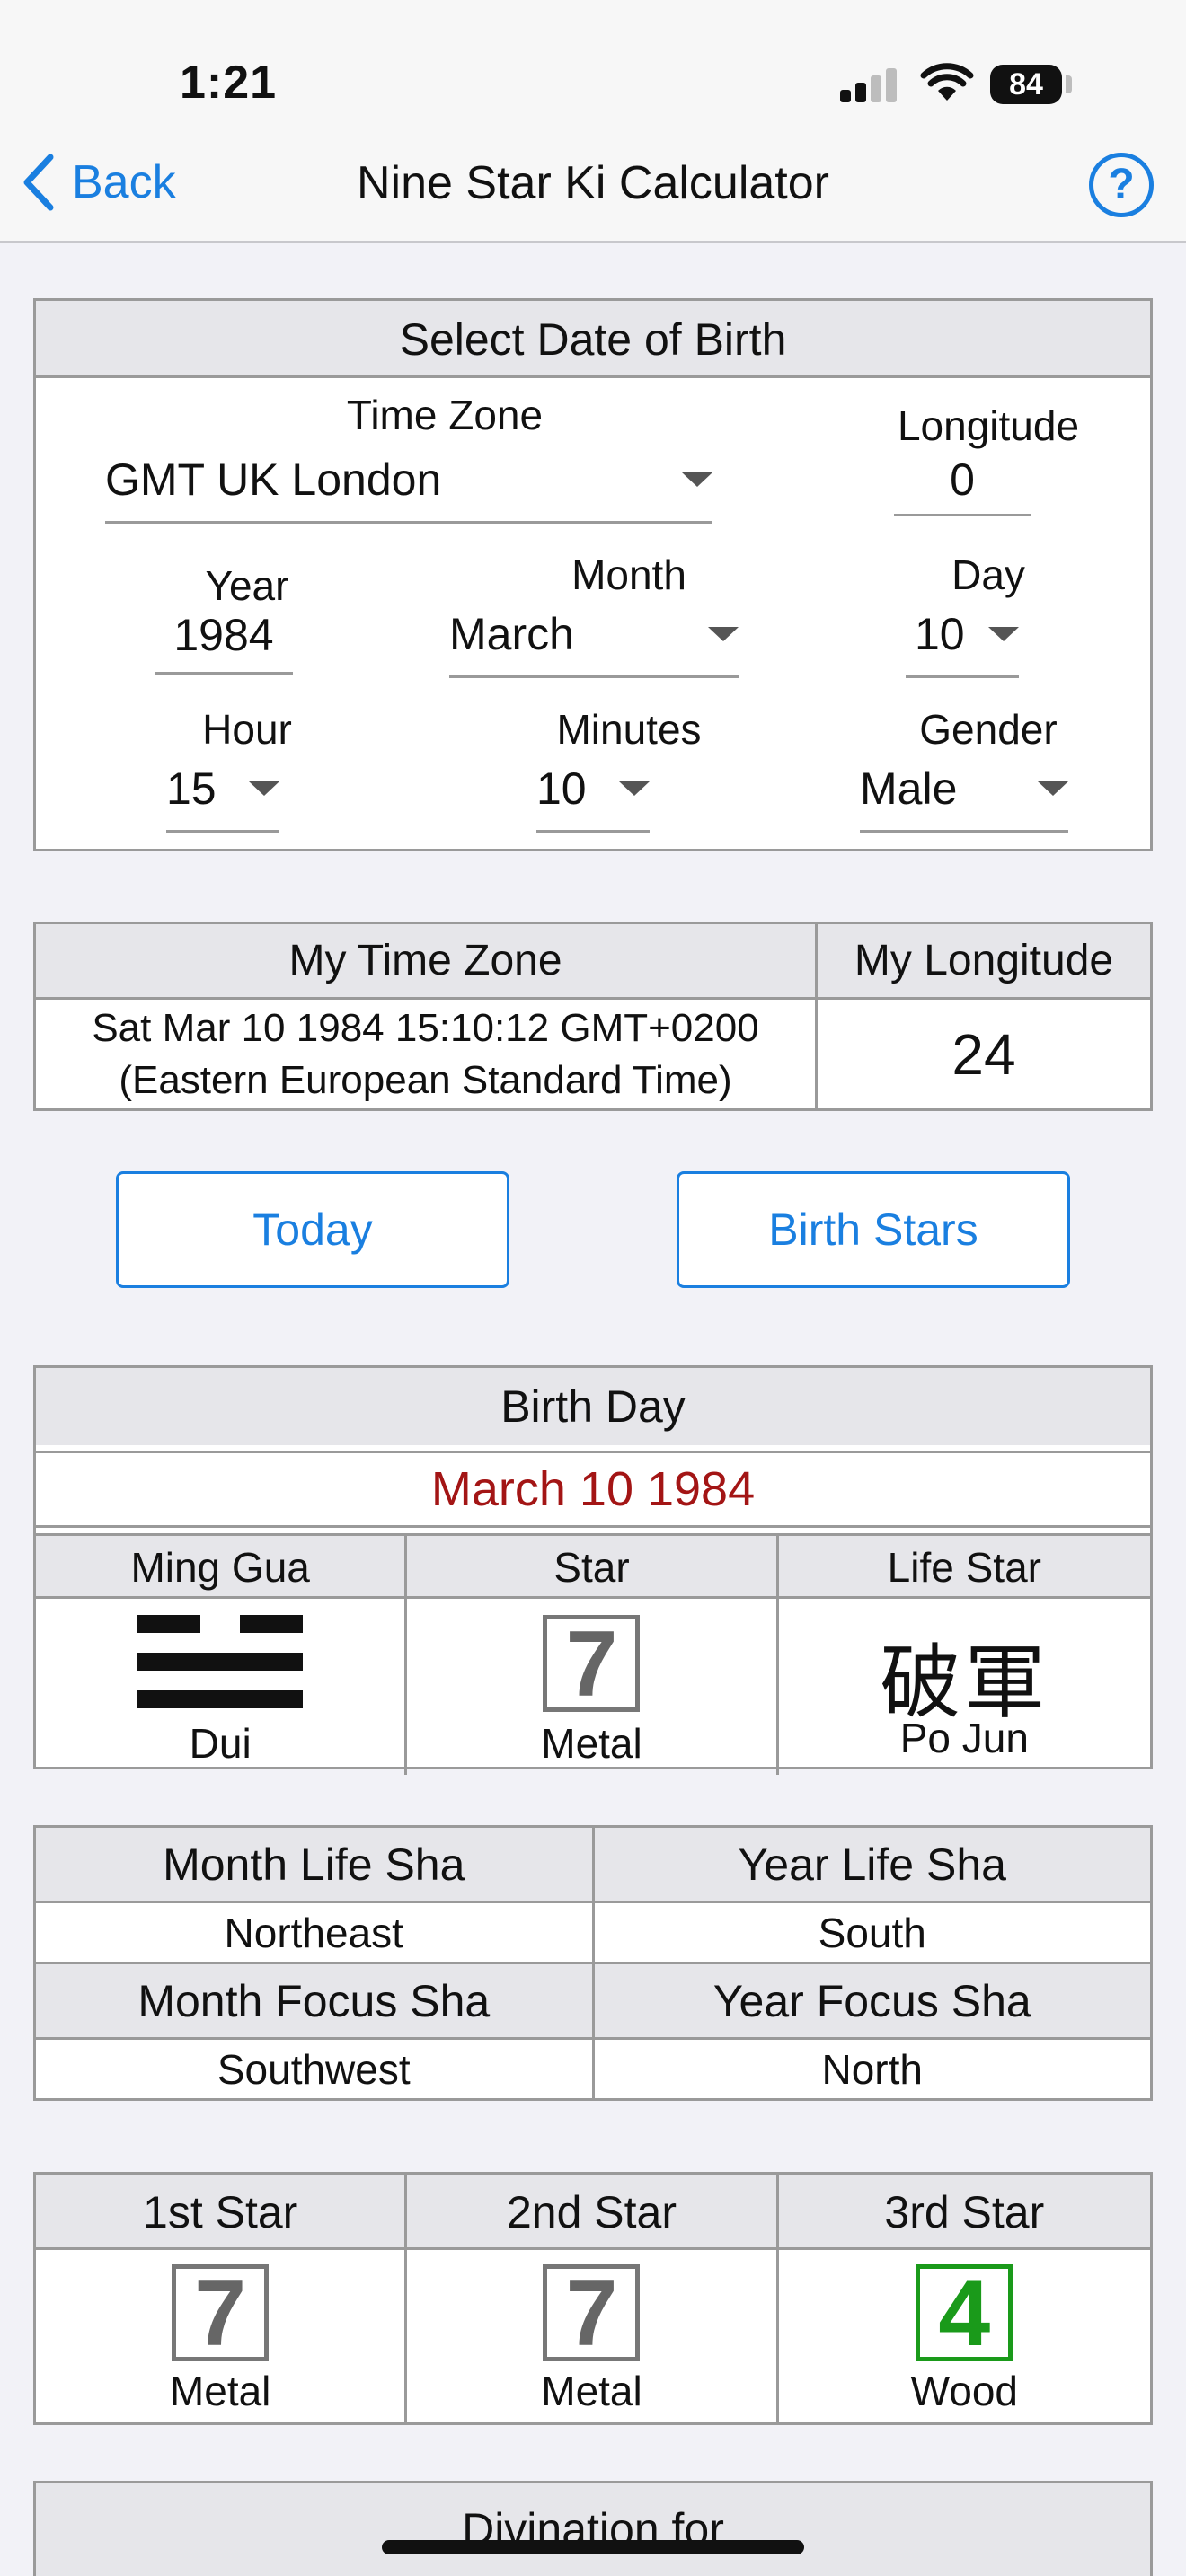  I want to click on gua-name: Dui, so click(220, 1743).